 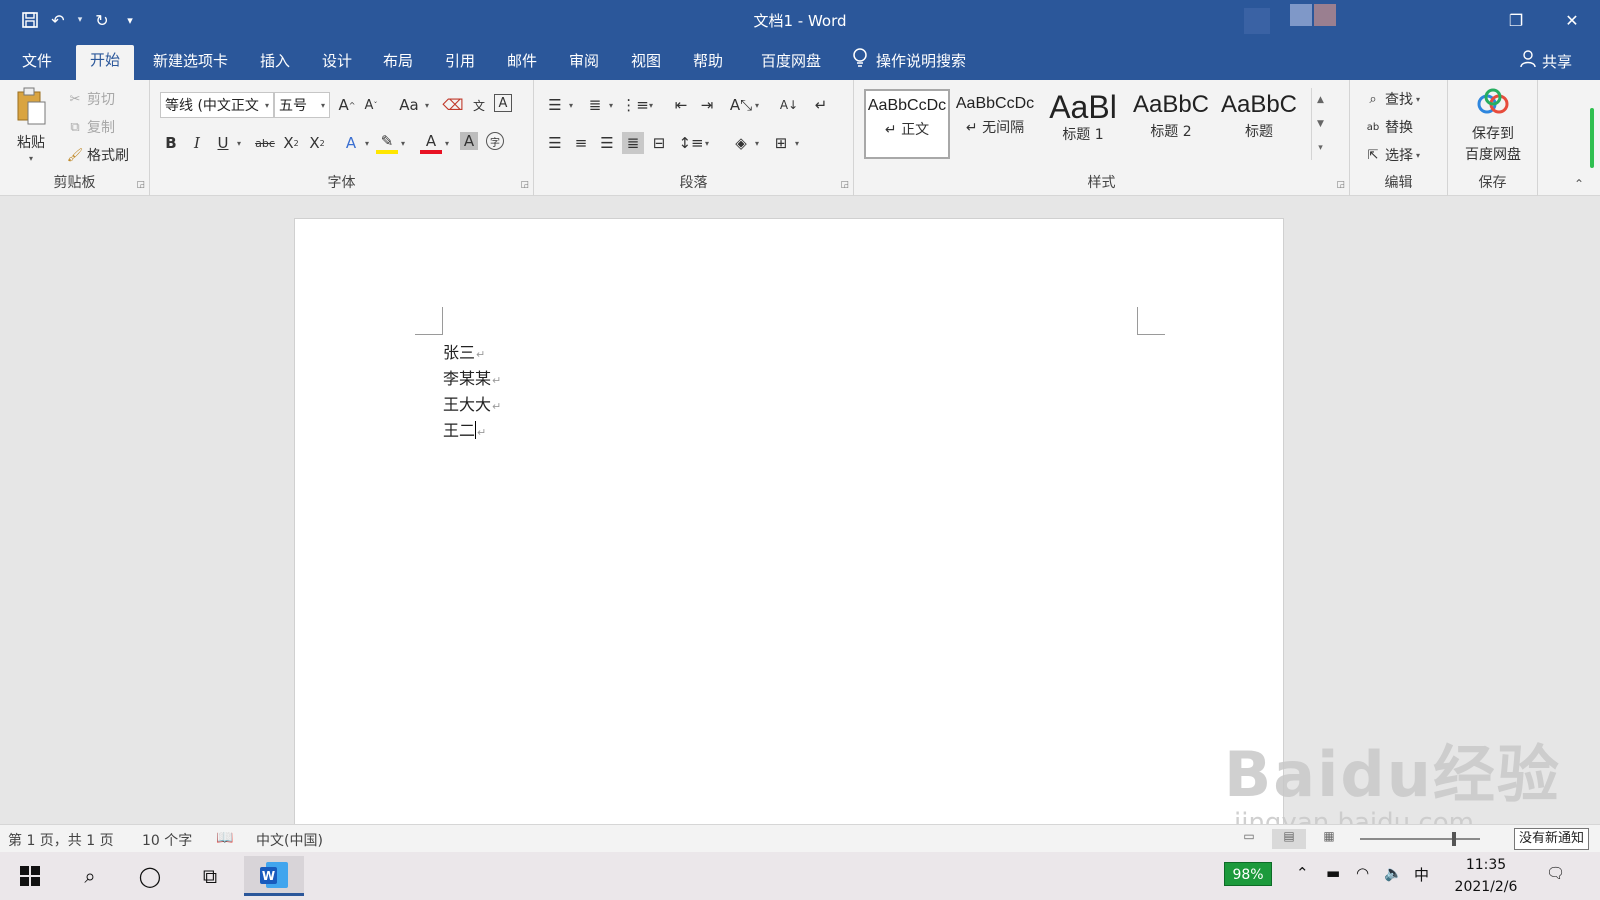 What do you see at coordinates (1546, 61) in the screenshot?
I see `share-button: 共享` at bounding box center [1546, 61].